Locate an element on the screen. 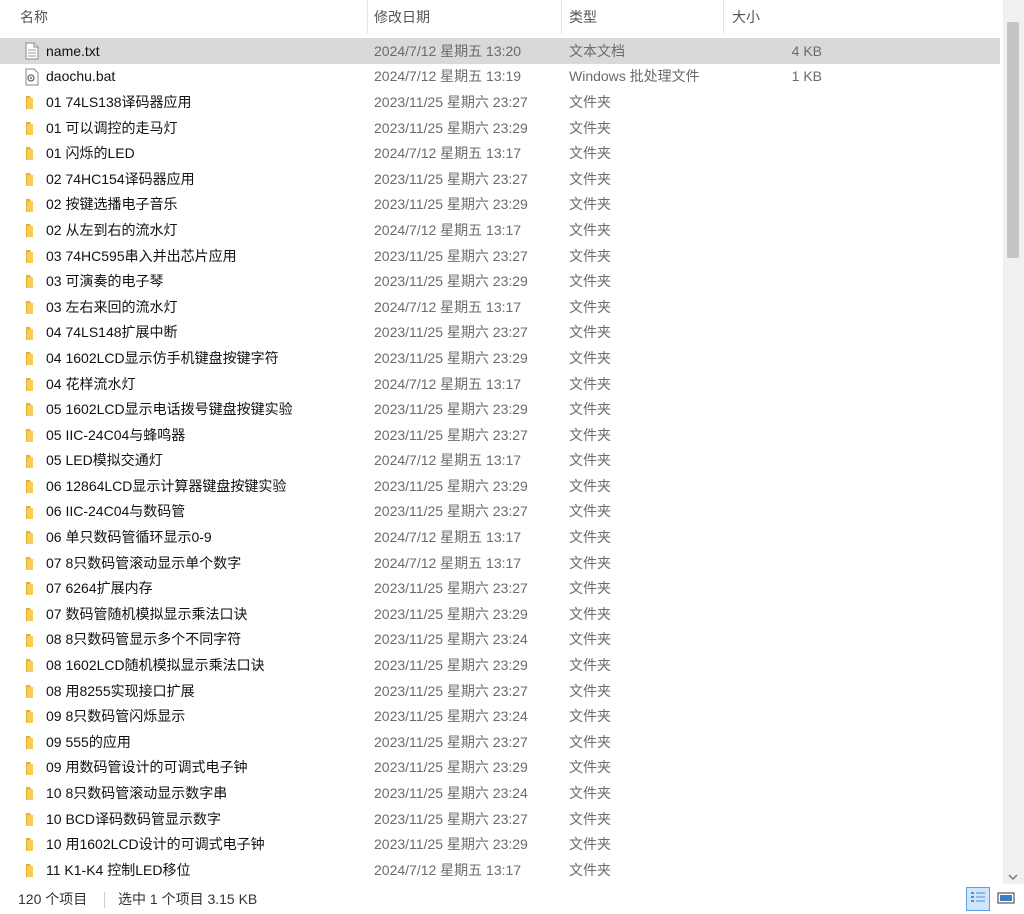  column-header-type: 类型 is located at coordinates (642, 17).